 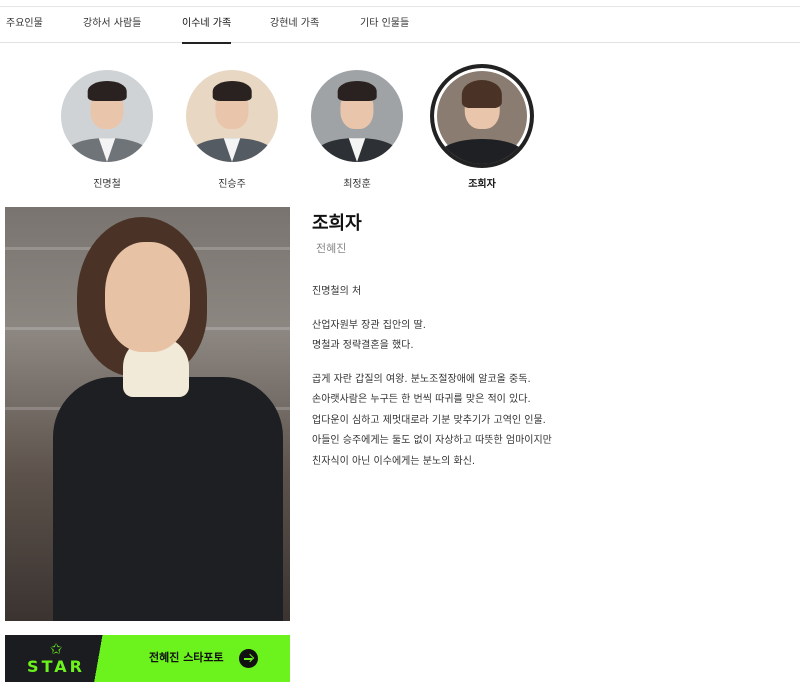 I want to click on category-tabs: 주요인물 강하서 사람들 이수네 가족 강현네 가족 기타 인물들, so click(x=400, y=25).